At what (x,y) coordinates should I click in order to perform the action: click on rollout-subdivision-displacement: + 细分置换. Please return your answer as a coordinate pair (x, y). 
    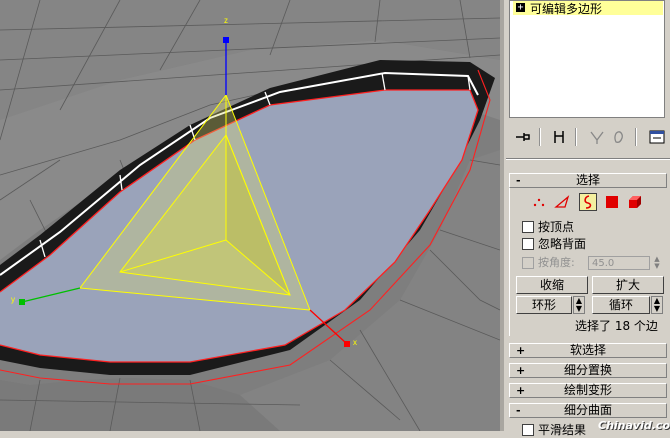
    Looking at the image, I should click on (588, 370).